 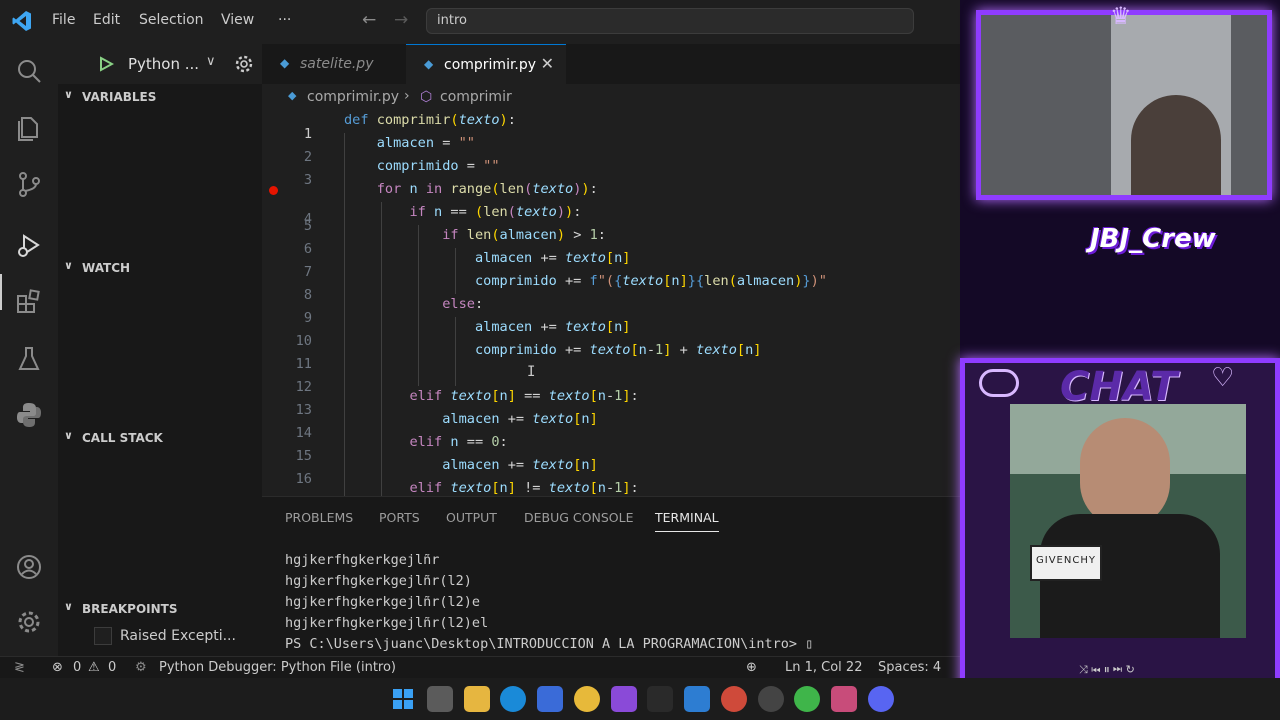 What do you see at coordinates (160, 182) in the screenshot?
I see `variables-panel` at bounding box center [160, 182].